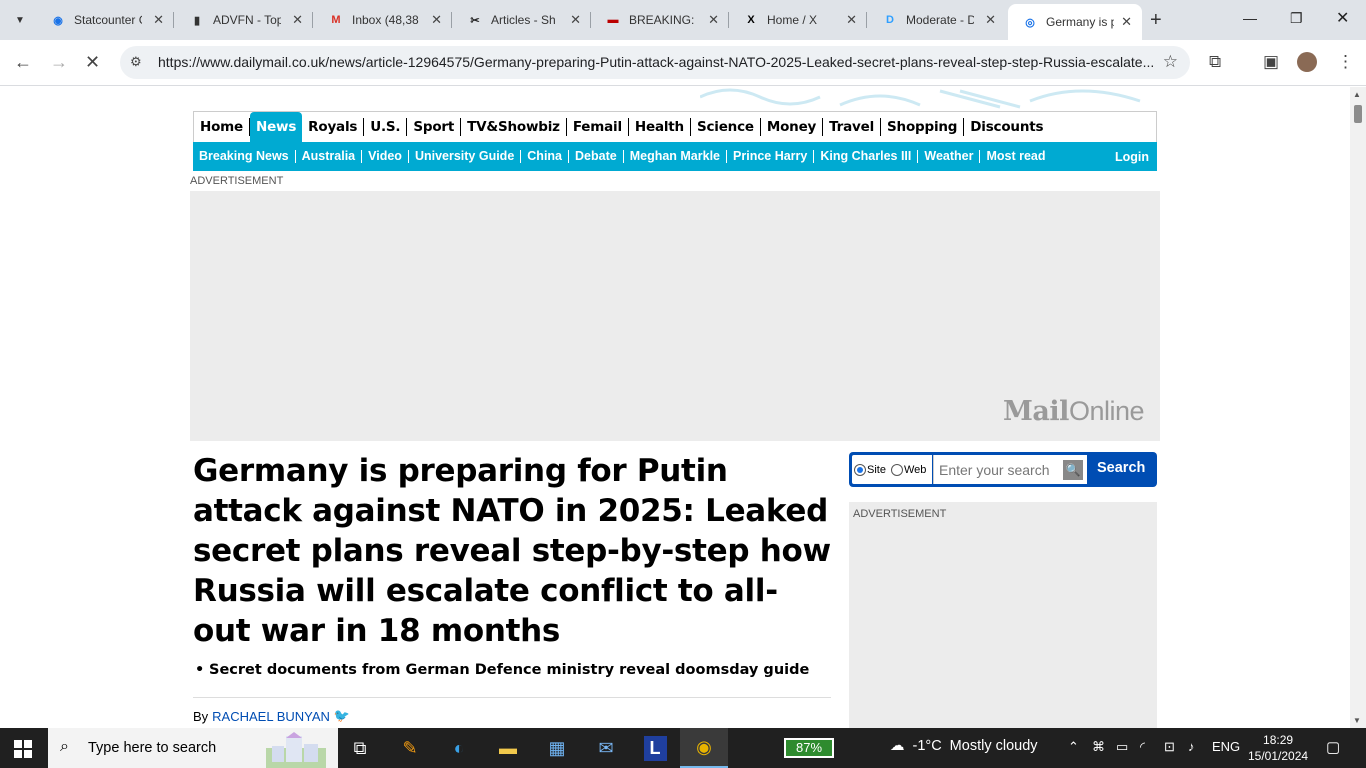 Image resolution: width=1366 pixels, height=768 pixels. Describe the element at coordinates (1191, 746) in the screenshot. I see `volume-icon: ♪` at that location.